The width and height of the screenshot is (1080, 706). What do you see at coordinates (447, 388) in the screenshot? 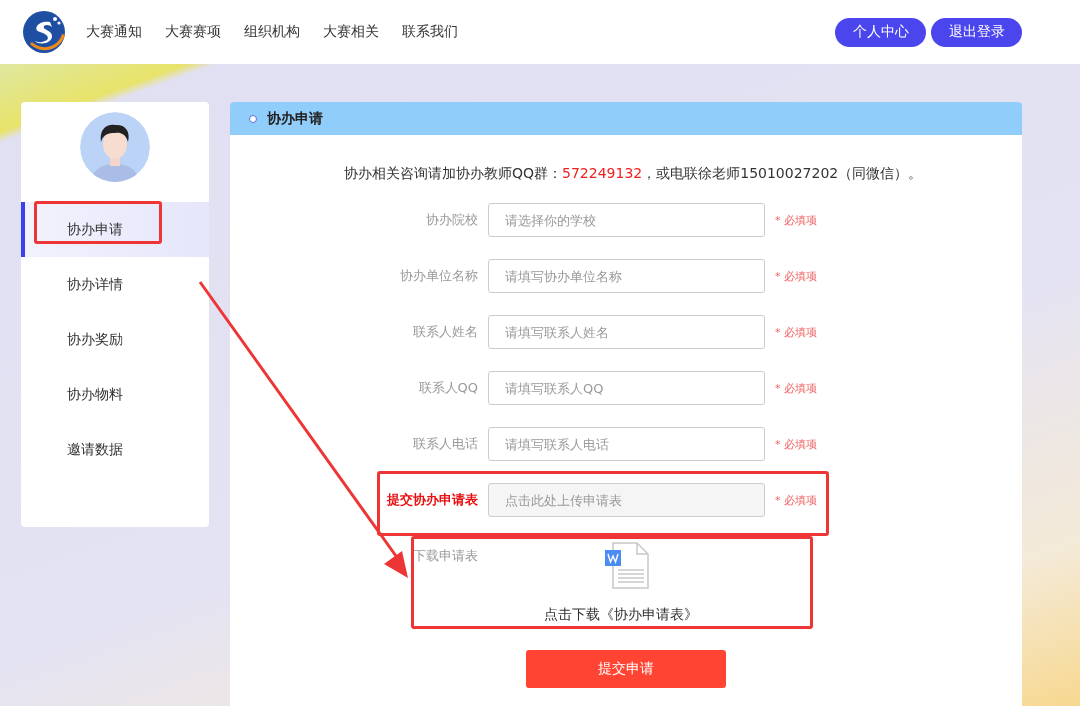
I see `field-label: 联系人QQ` at bounding box center [447, 388].